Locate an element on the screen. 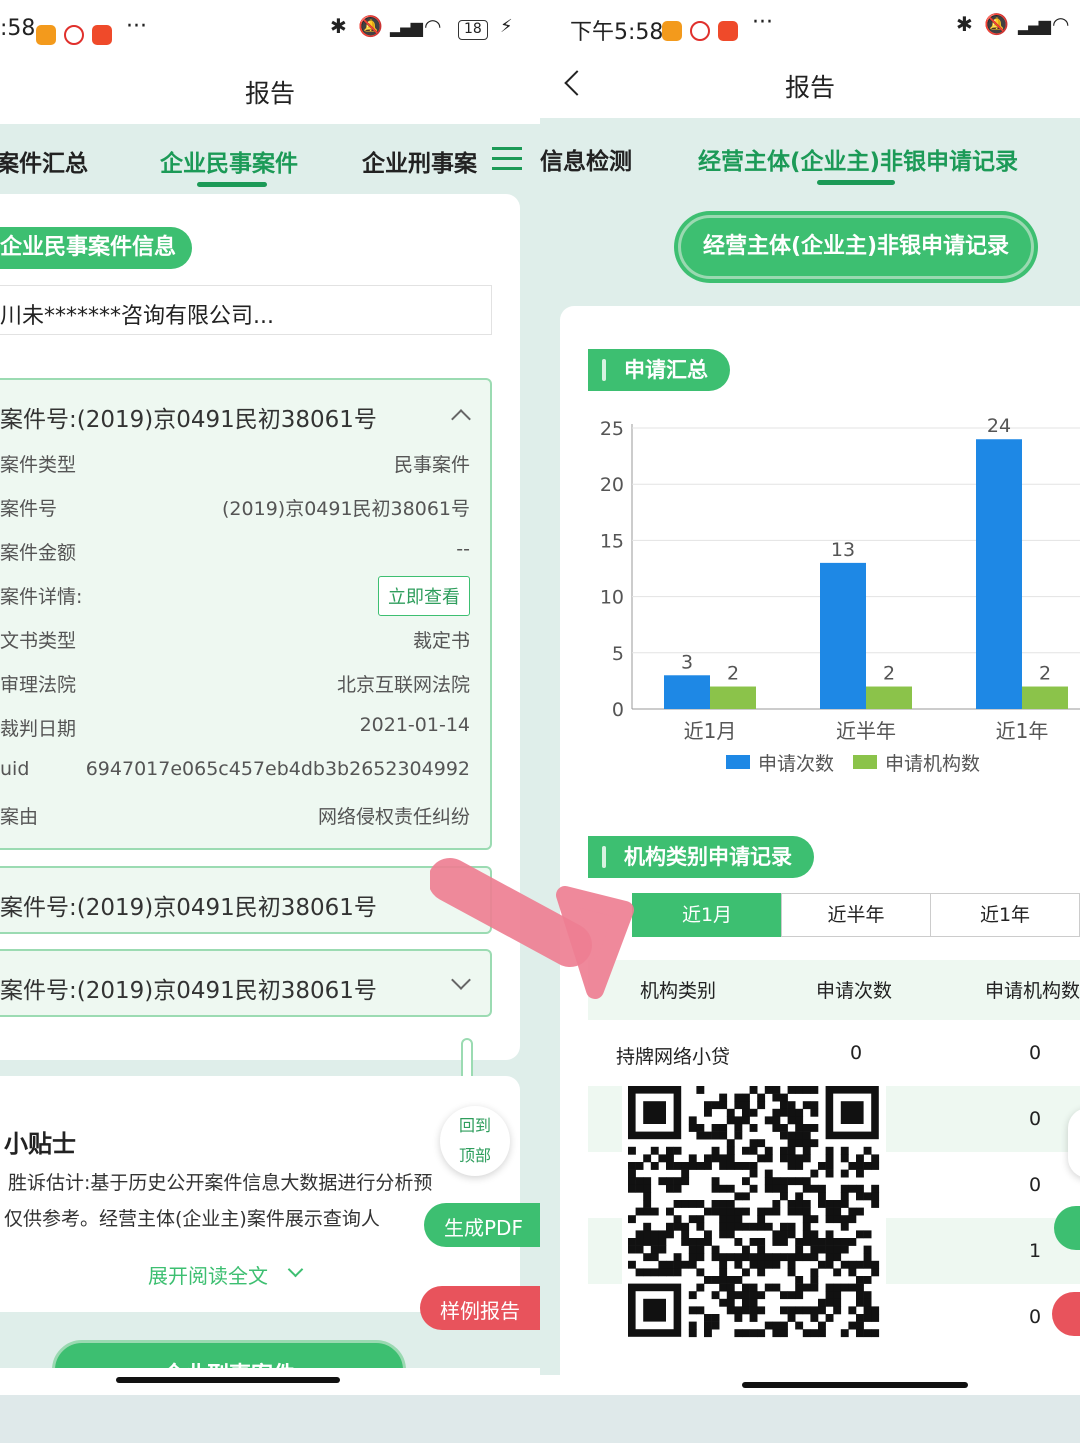  legend-swatch is located at coordinates (738, 762).